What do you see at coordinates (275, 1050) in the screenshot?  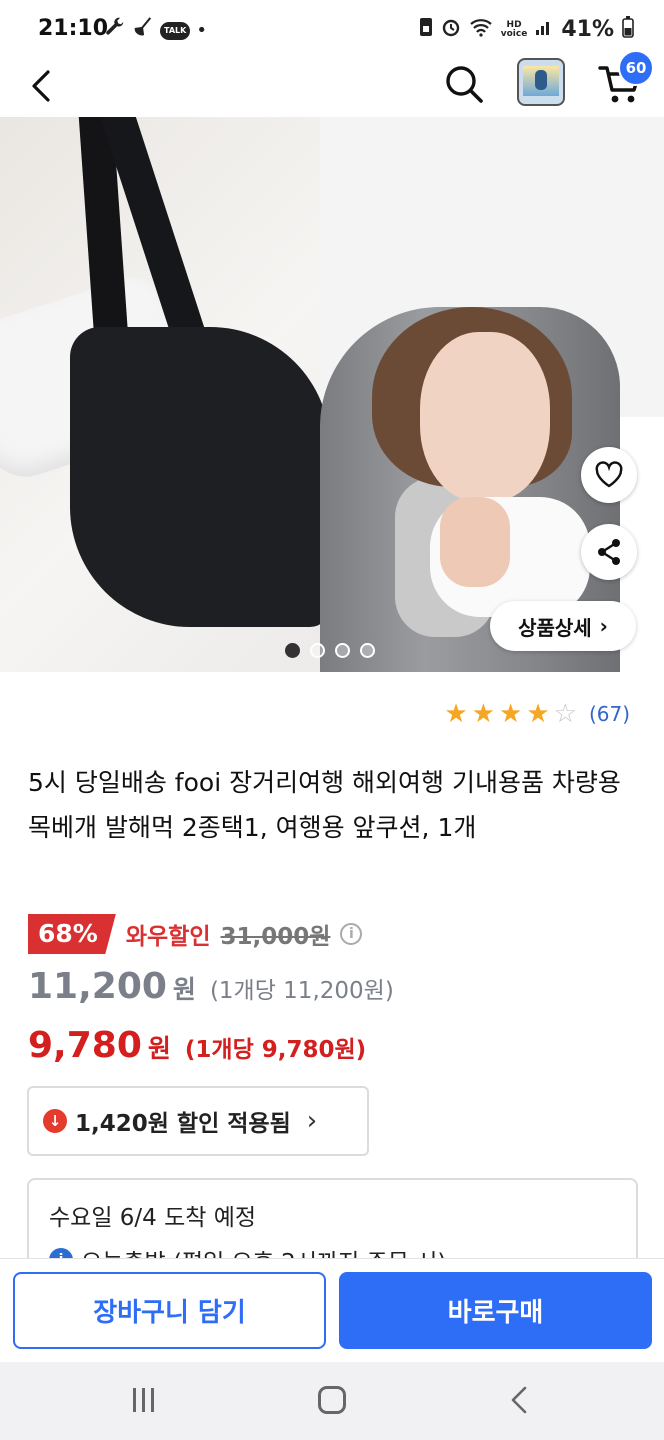 I see `wow-price-per-unit: (1개당 9,780원)` at bounding box center [275, 1050].